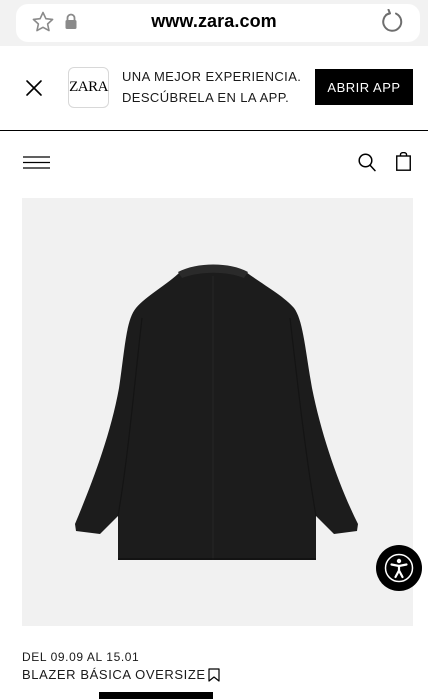 The width and height of the screenshot is (428, 699). Describe the element at coordinates (156, 695) in the screenshot. I see `add-to-cart-button` at that location.